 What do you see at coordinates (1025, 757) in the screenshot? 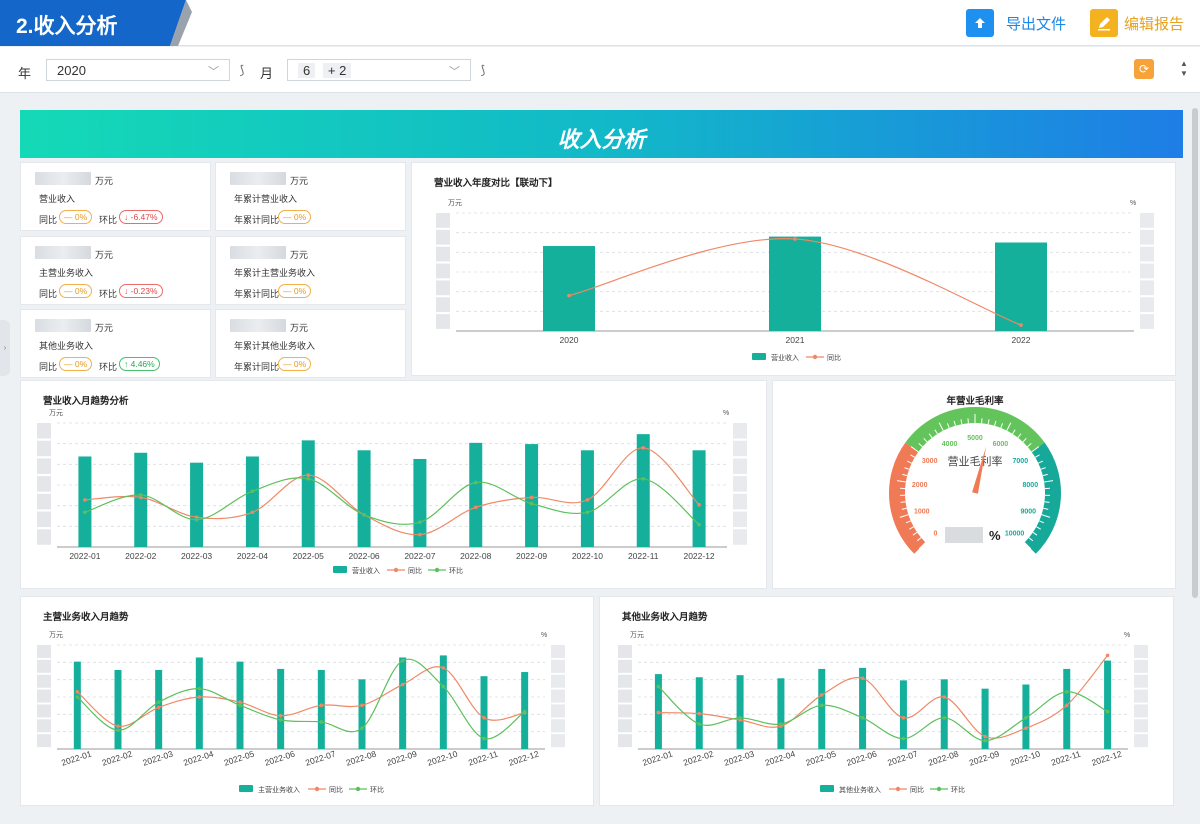
I see `x-tick-label: 2022-10` at bounding box center [1025, 757].